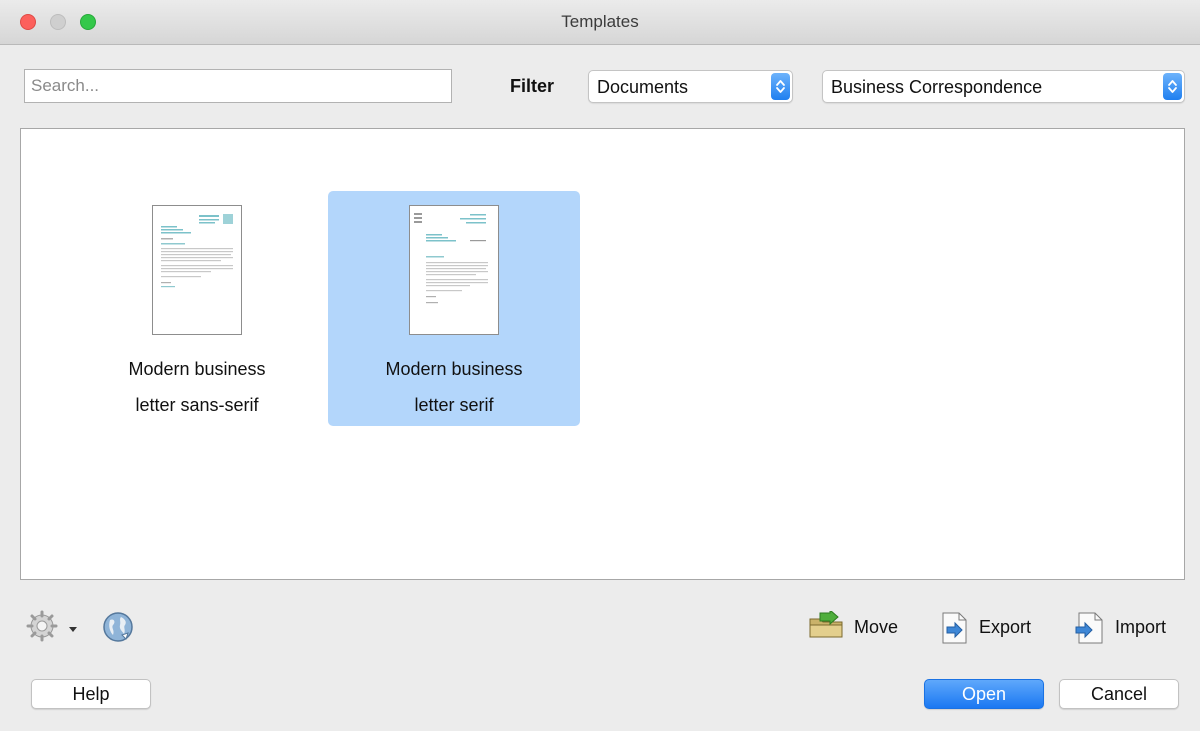  I want to click on document-type-value: Documents, so click(643, 87).